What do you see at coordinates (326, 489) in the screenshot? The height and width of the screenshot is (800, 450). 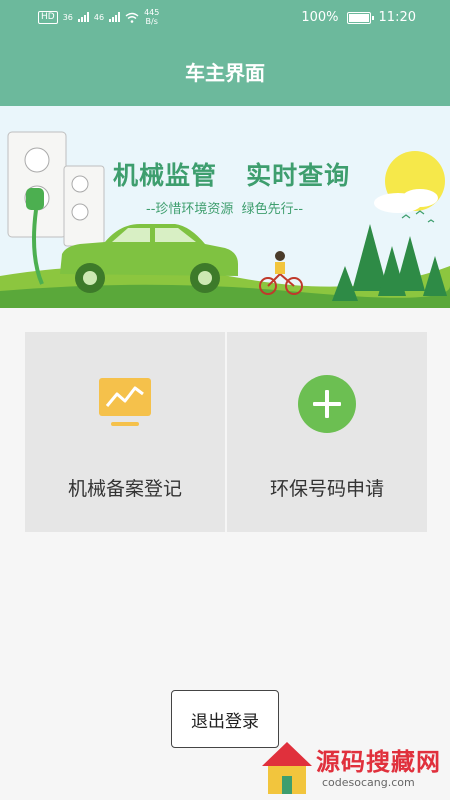 I see `eco-number-application-label: 环保号码申请` at bounding box center [326, 489].